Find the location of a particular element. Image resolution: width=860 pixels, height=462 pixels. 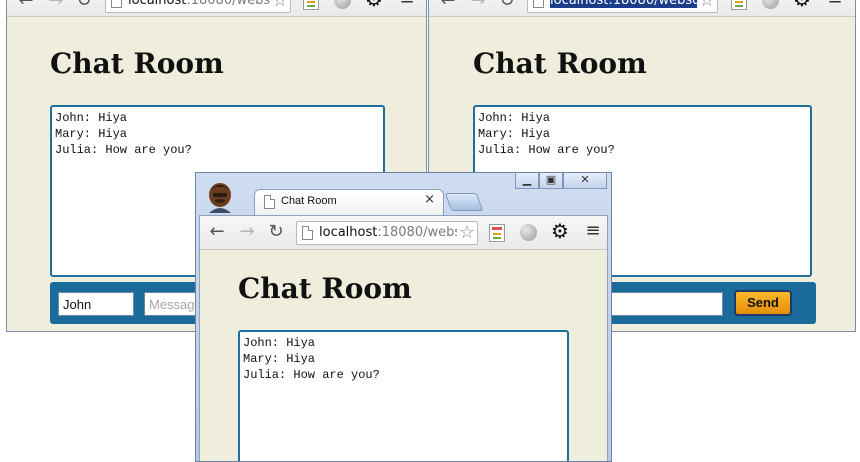

tab-title: Chat Room is located at coordinates (309, 201).